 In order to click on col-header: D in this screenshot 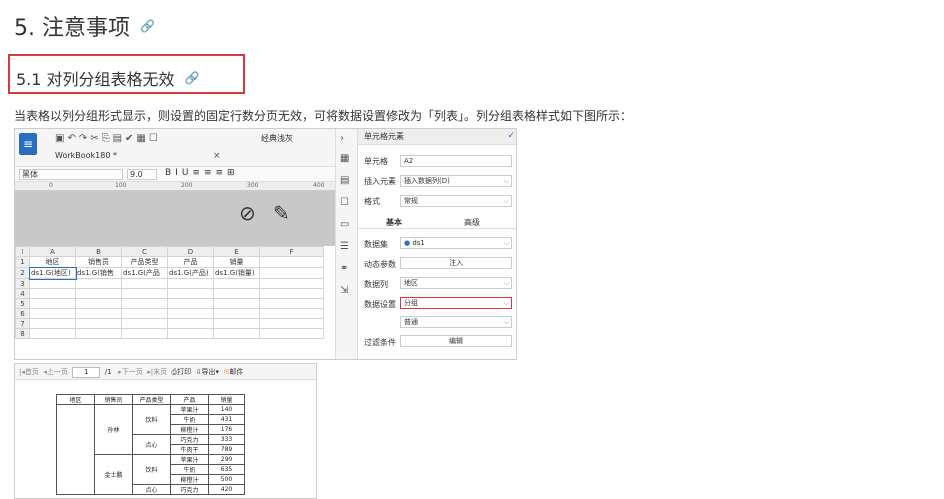, I will do `click(190, 251)`.